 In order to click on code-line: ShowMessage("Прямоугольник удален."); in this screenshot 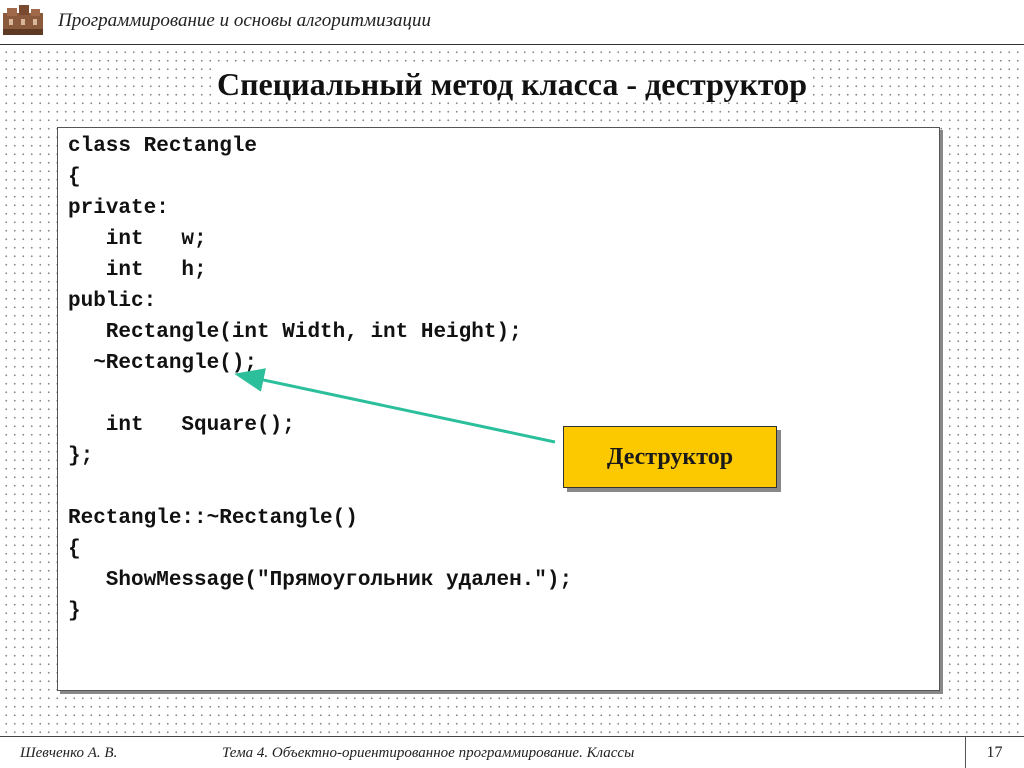, I will do `click(320, 580)`.